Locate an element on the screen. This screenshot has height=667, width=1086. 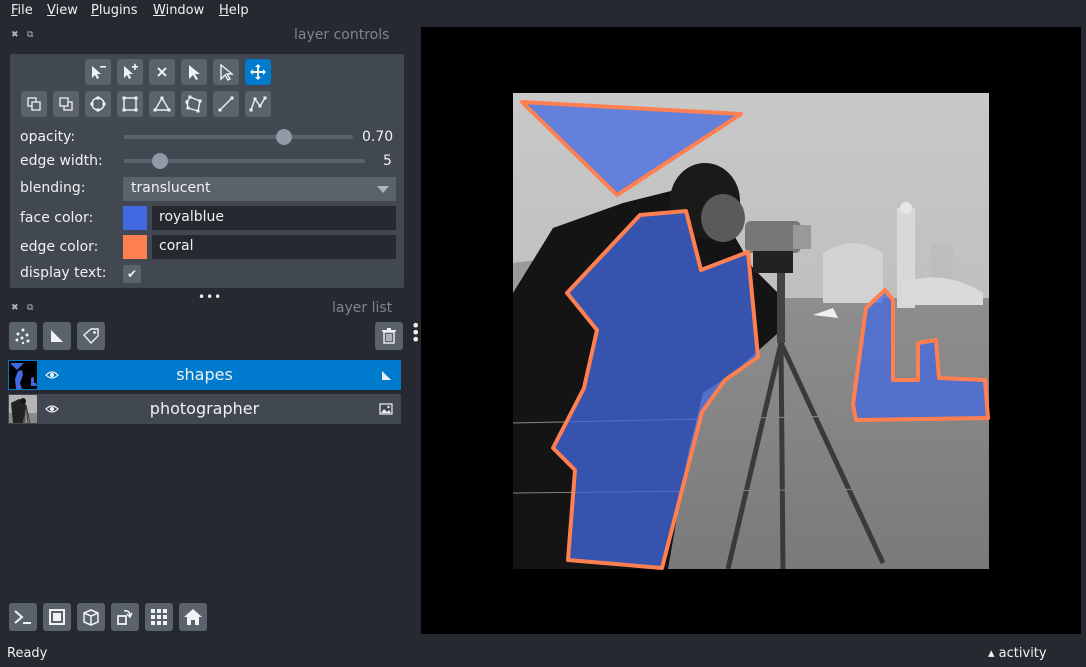
new-labels-layer-button is located at coordinates (91, 336).